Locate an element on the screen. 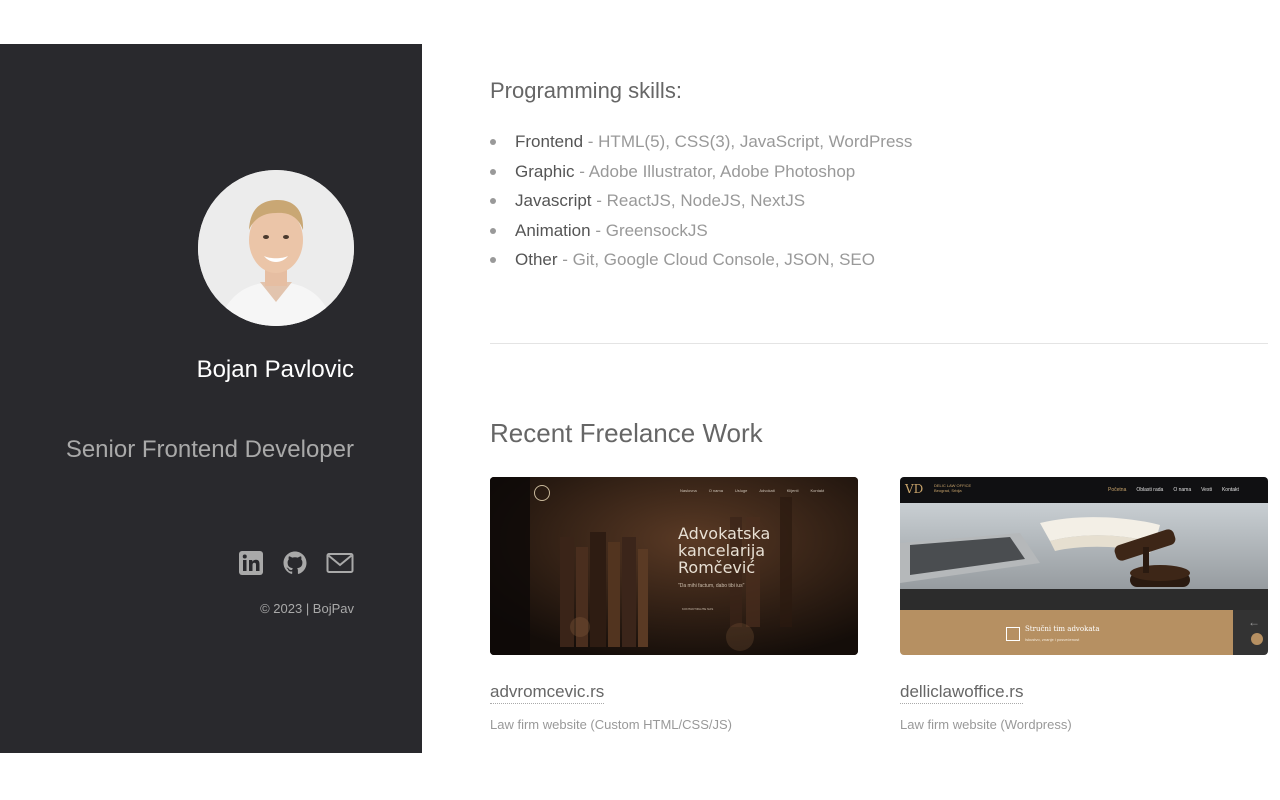 The width and height of the screenshot is (1280, 800). section-divider is located at coordinates (879, 343).